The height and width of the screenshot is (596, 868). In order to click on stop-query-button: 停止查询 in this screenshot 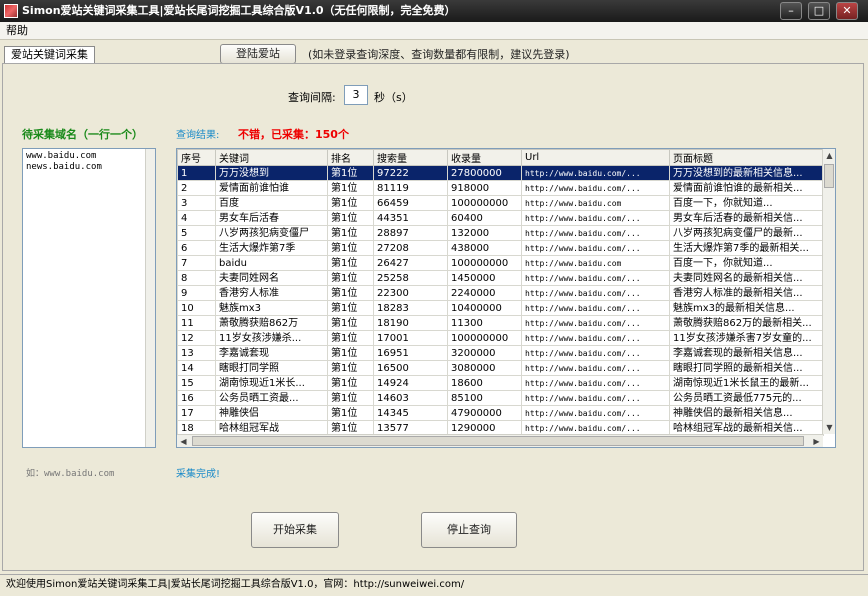, I will do `click(469, 530)`.